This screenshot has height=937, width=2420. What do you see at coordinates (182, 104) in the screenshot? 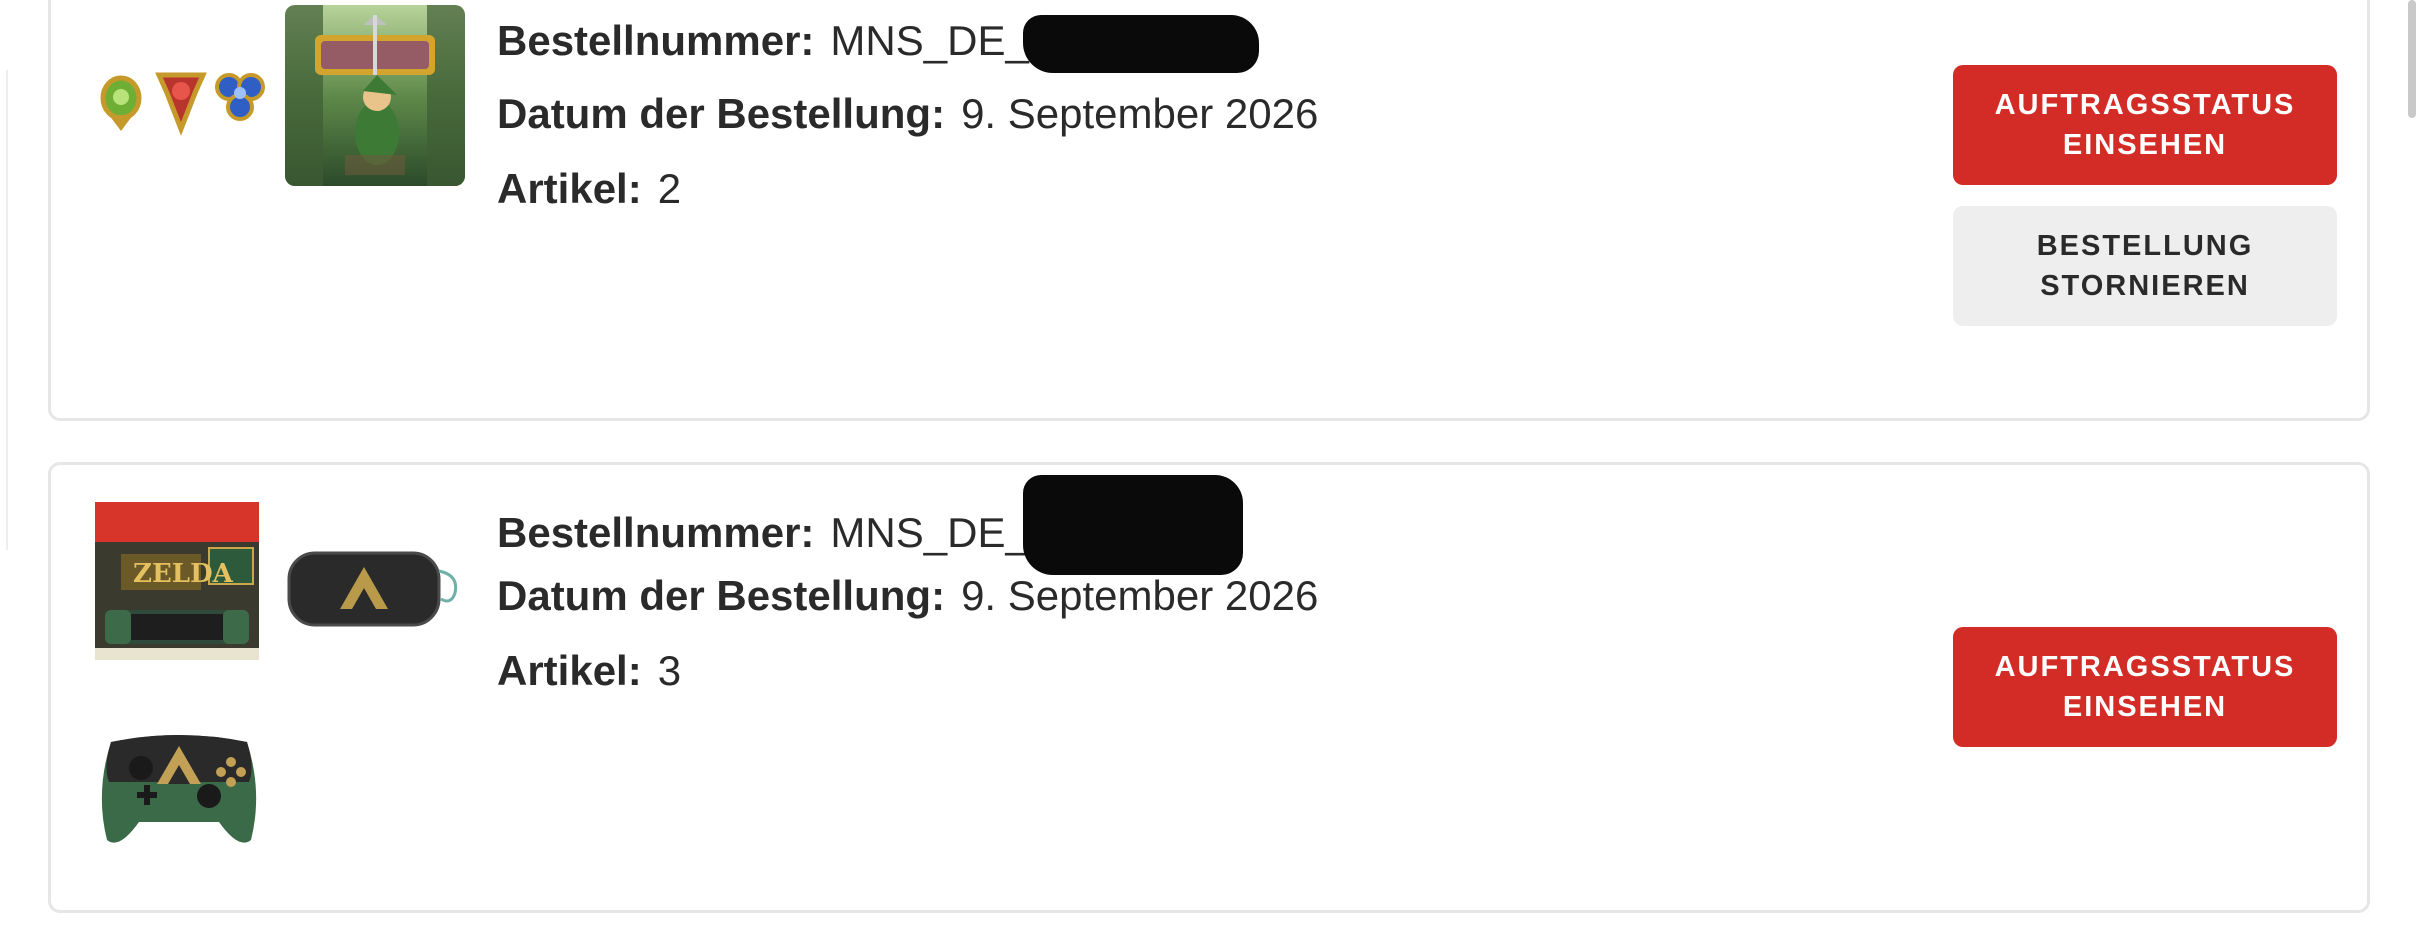
I see `spiritual-stones-image` at bounding box center [182, 104].